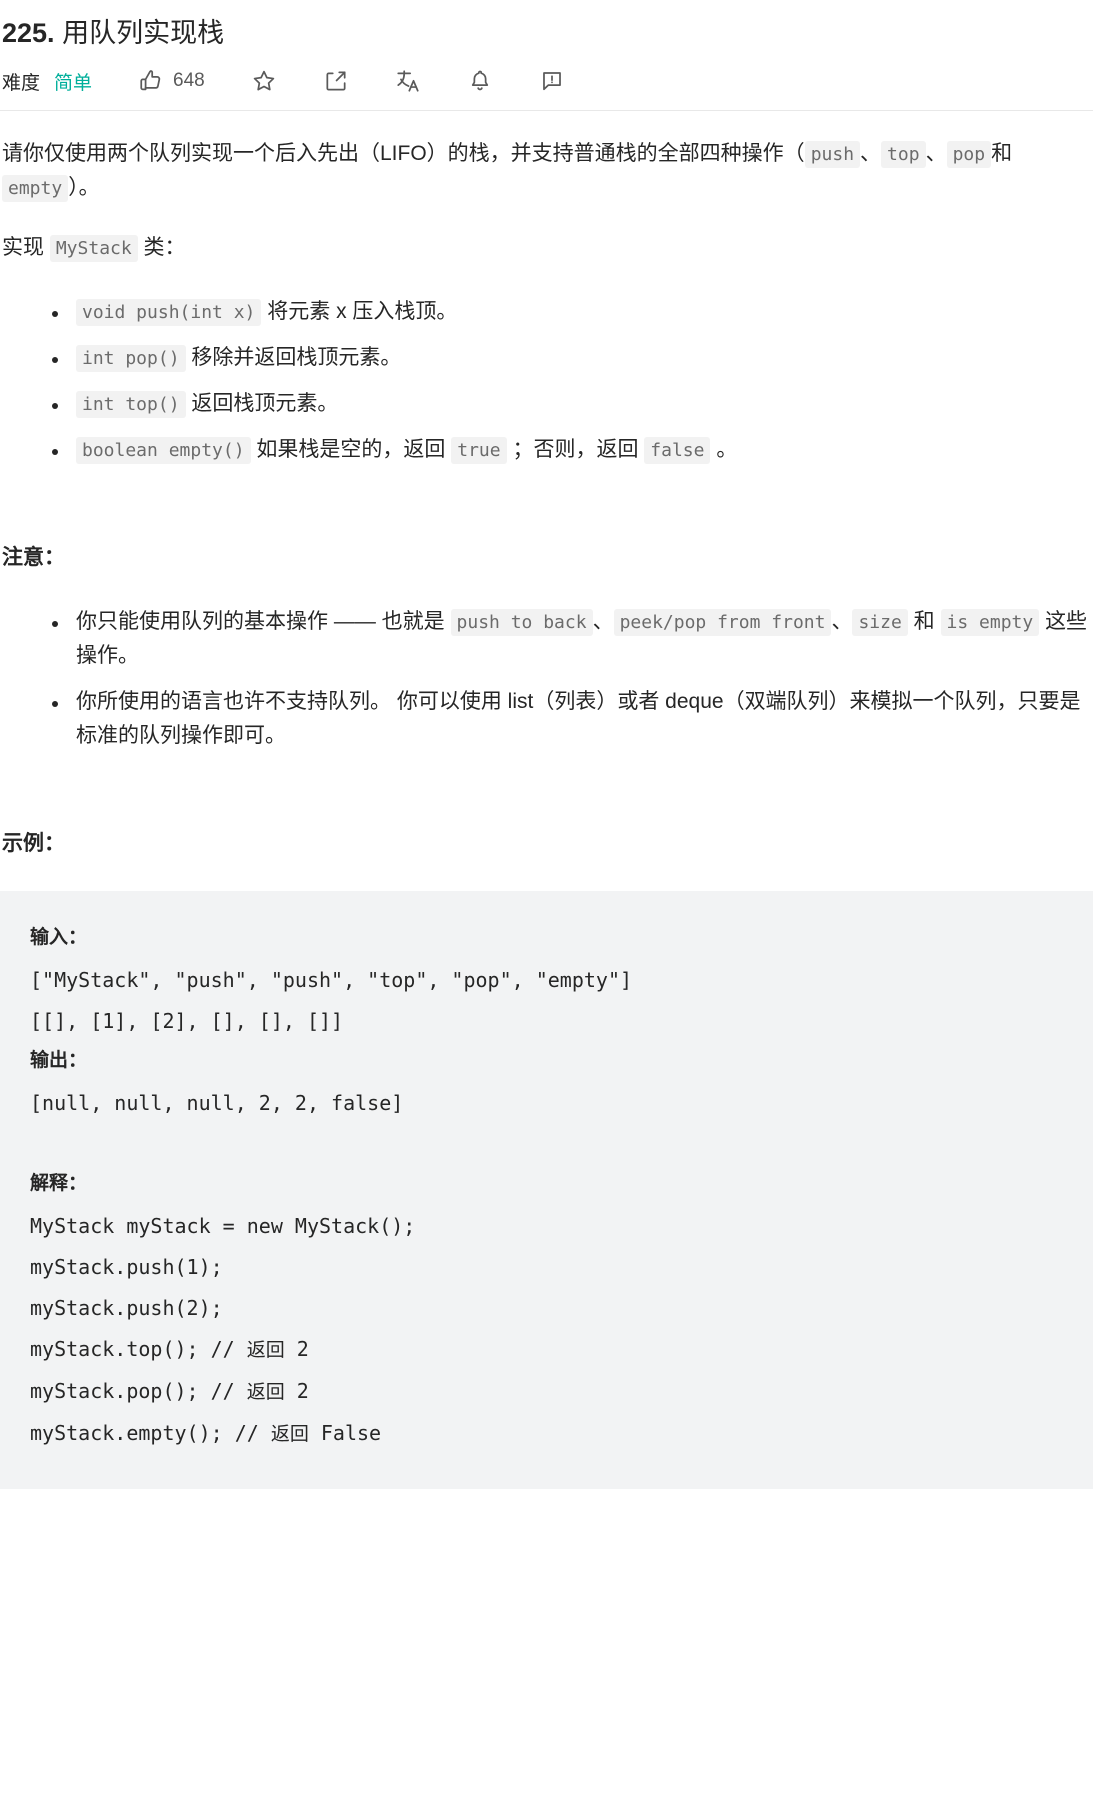 This screenshot has width=1093, height=1805. I want to click on problem-number: 225., so click(28, 33).